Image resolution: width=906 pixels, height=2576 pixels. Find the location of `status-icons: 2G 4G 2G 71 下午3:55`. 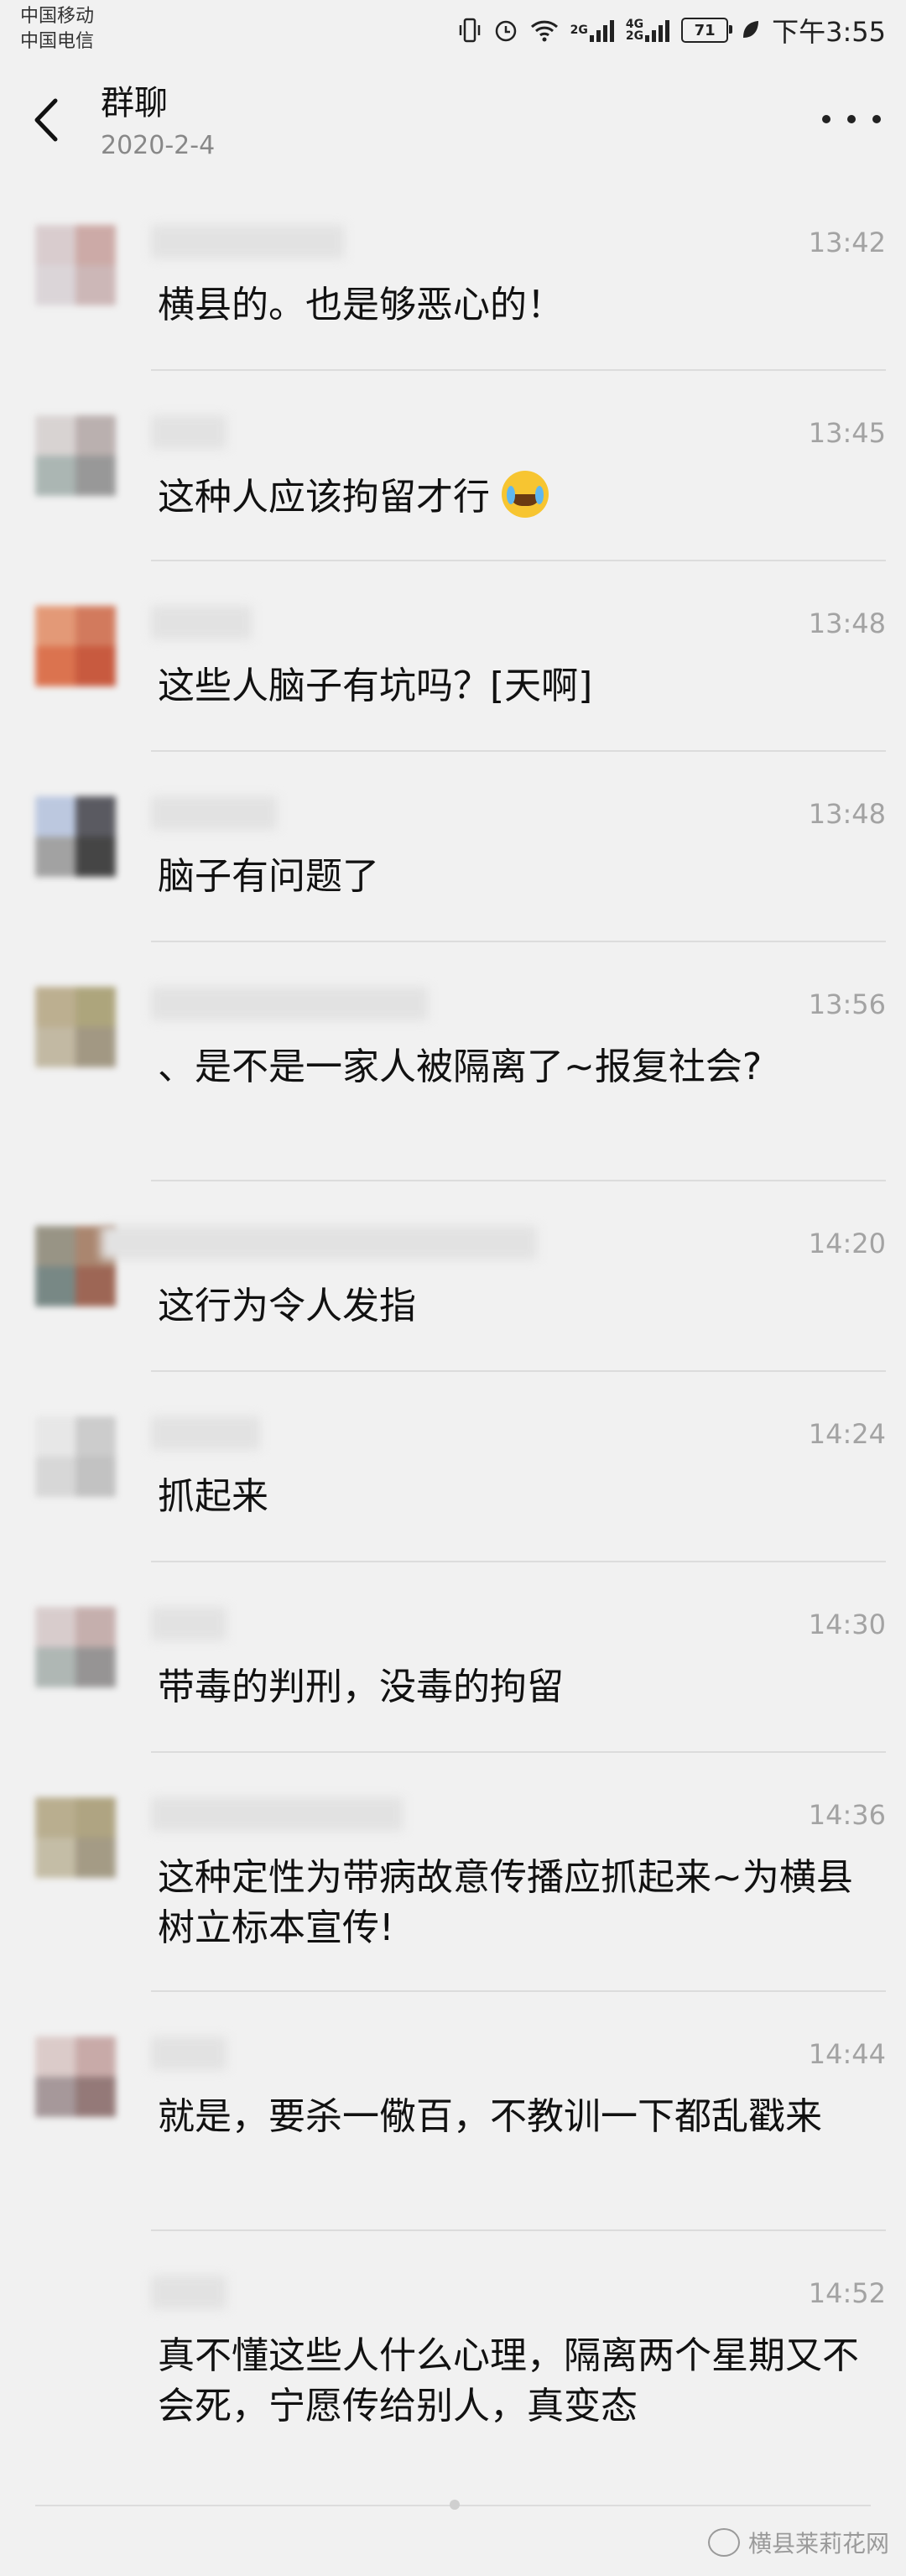

status-icons: 2G 4G 2G 71 下午3:55 is located at coordinates (672, 30).